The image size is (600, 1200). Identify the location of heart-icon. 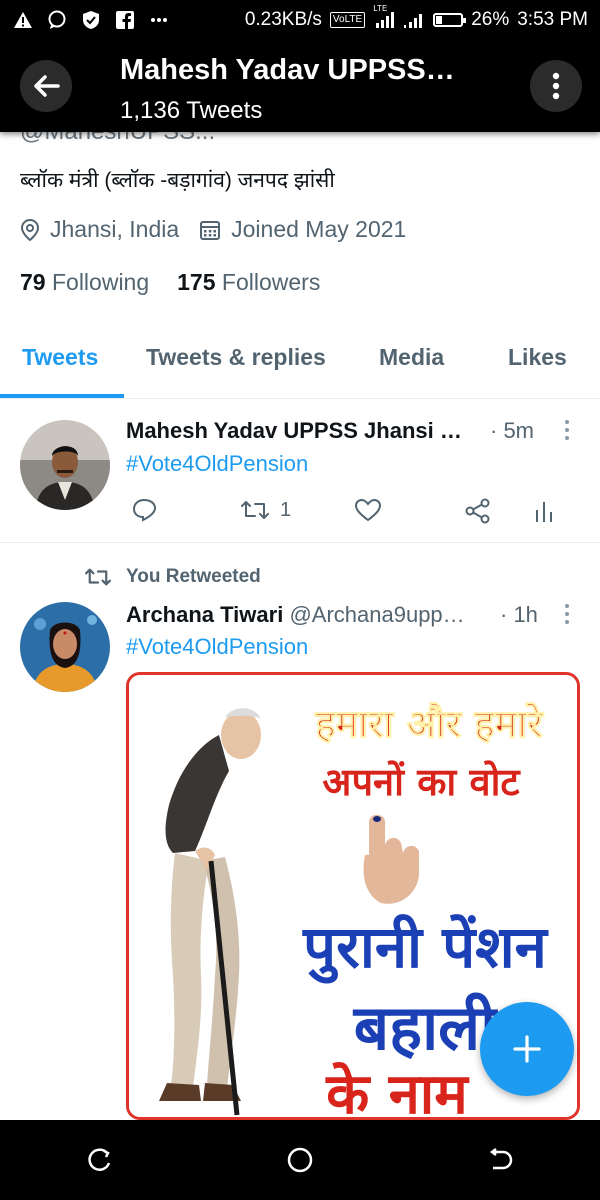
(368, 510).